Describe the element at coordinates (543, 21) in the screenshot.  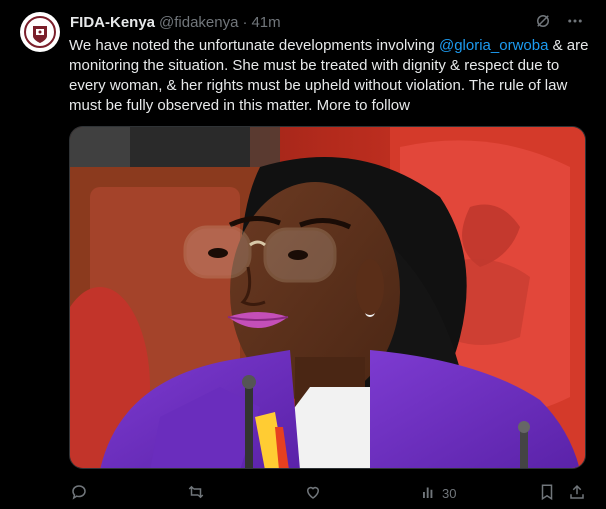
I see `grok-icon` at that location.